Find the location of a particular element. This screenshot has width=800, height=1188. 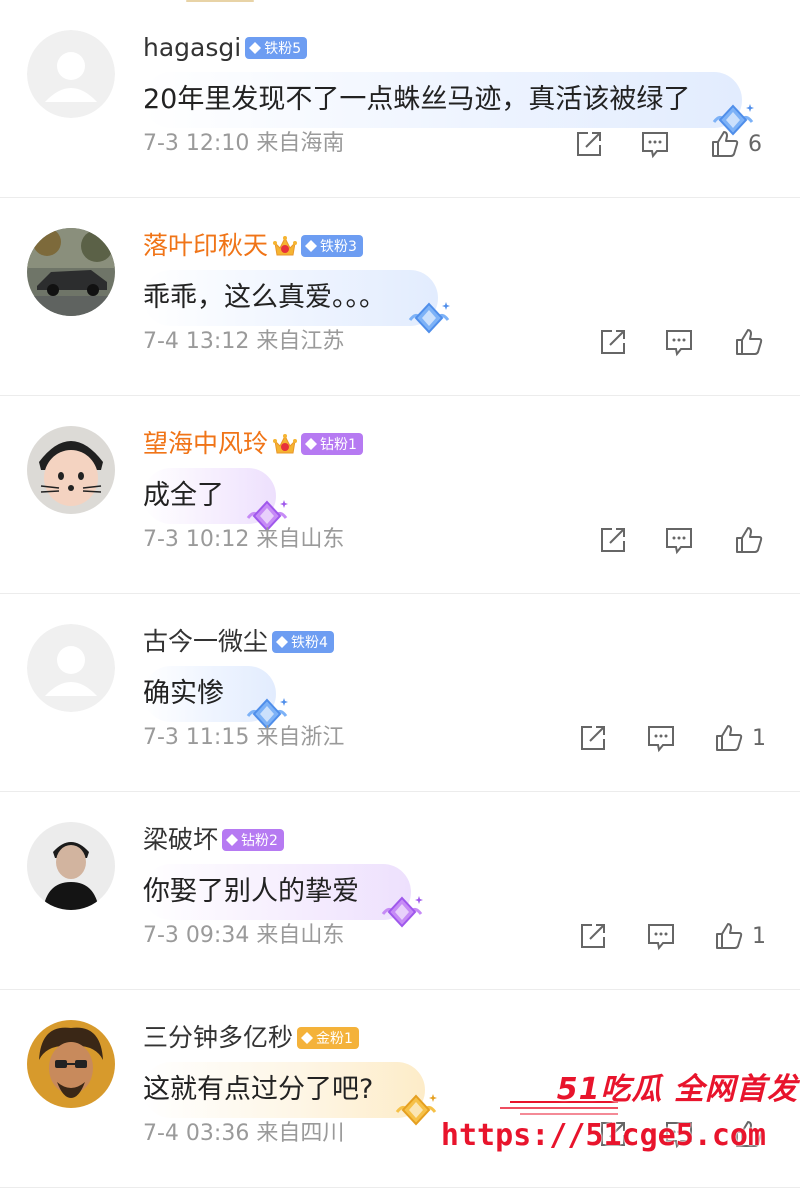

comment-meta: 7-3 12:10 来自海南 is located at coordinates (243, 144).